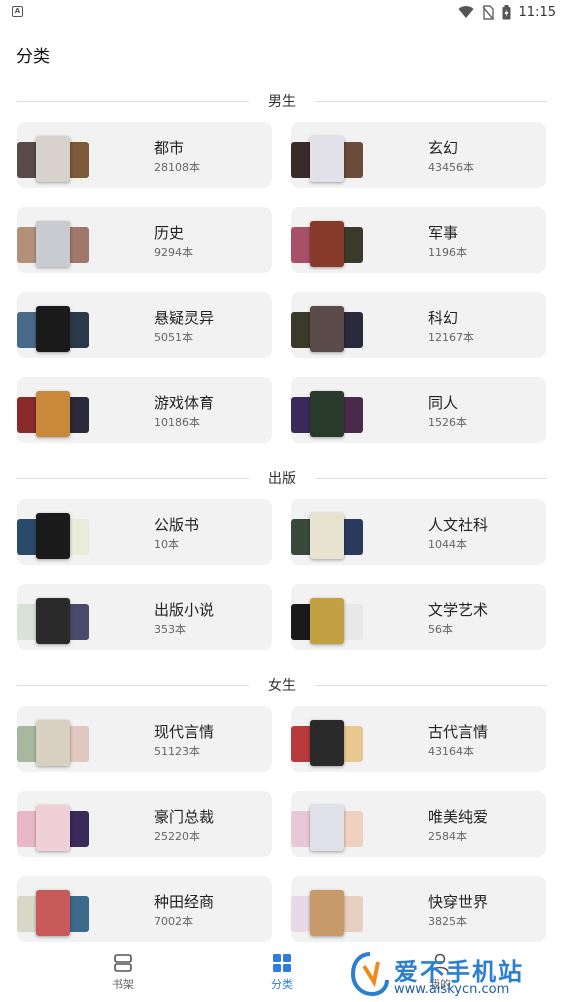 The image size is (564, 1002). Describe the element at coordinates (177, 836) in the screenshot. I see `book-count: 25220本` at that location.